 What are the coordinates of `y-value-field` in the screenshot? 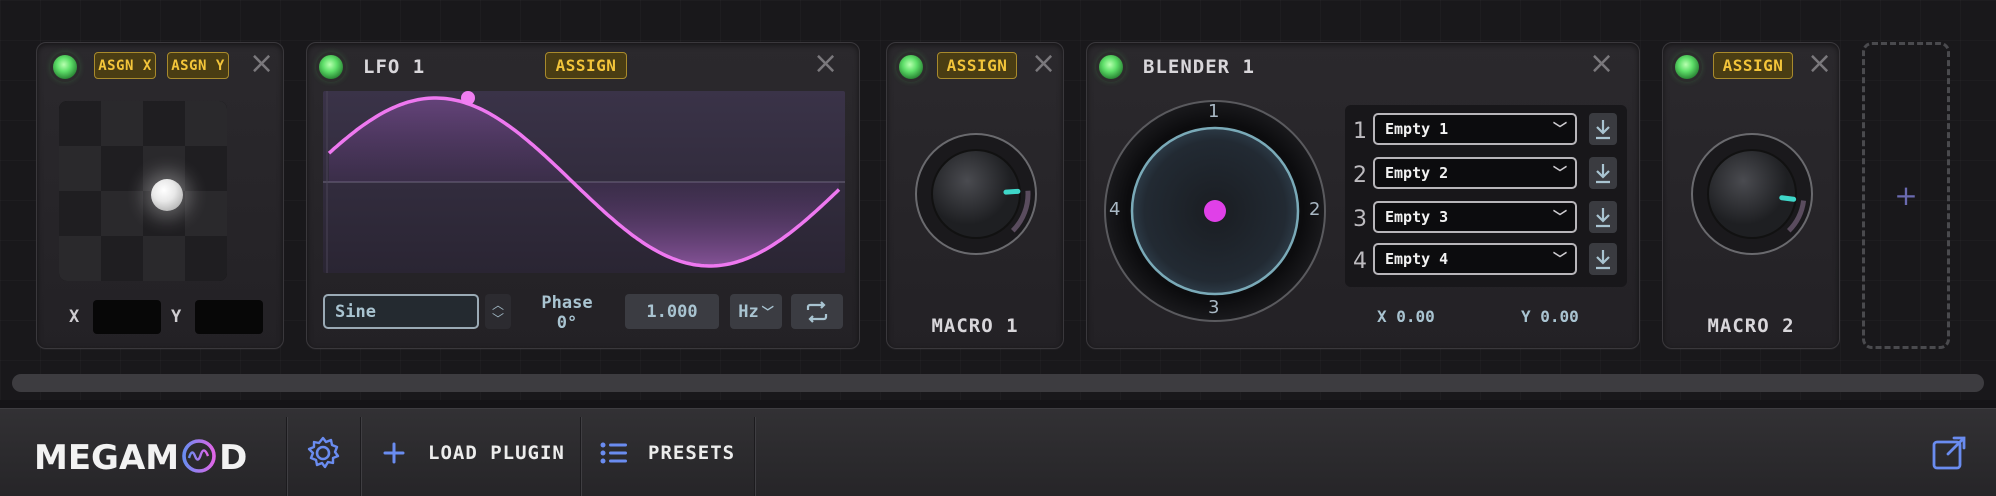 It's located at (229, 317).